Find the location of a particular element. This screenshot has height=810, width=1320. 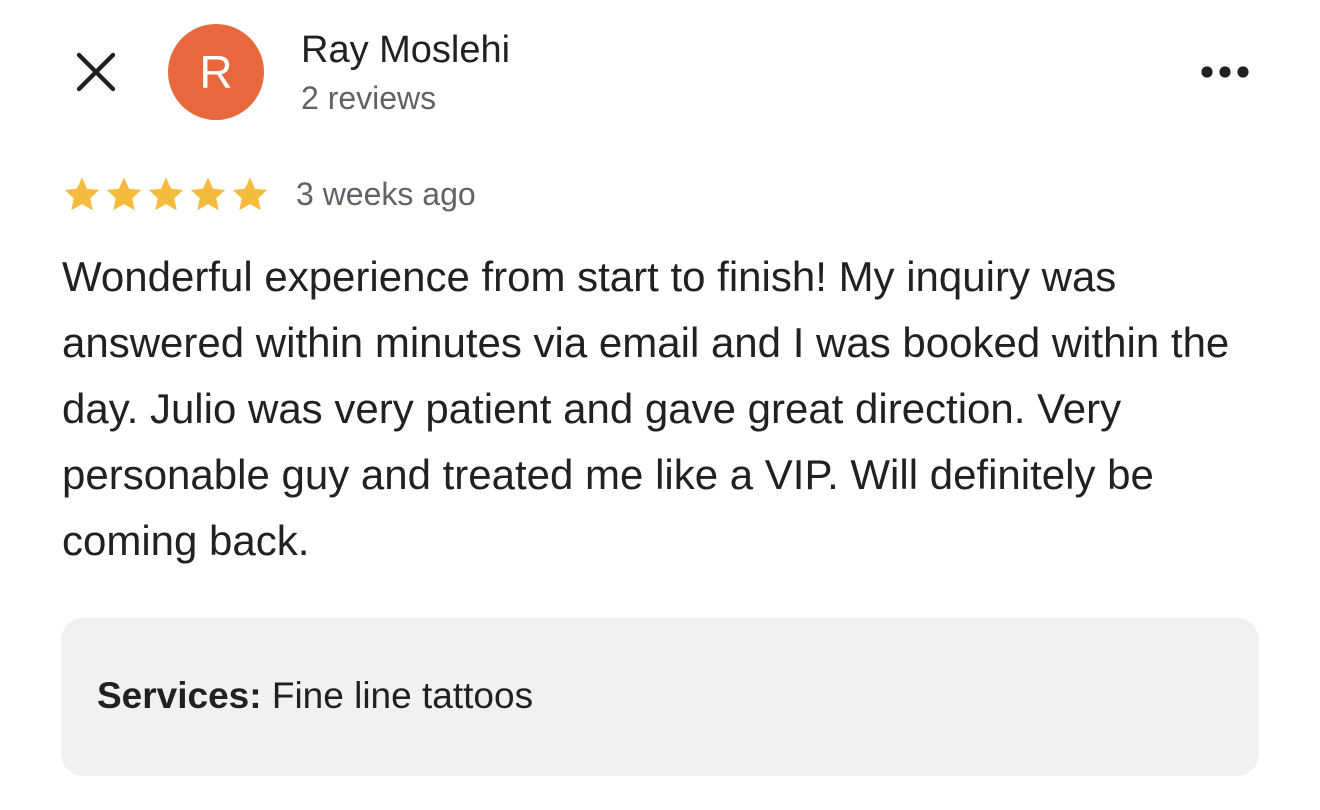

close-button is located at coordinates (96, 72).